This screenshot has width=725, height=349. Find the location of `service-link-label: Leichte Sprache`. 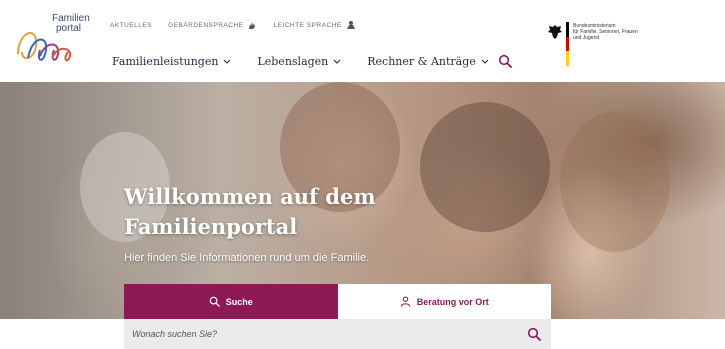

service-link-label: Leichte Sprache is located at coordinates (307, 25).